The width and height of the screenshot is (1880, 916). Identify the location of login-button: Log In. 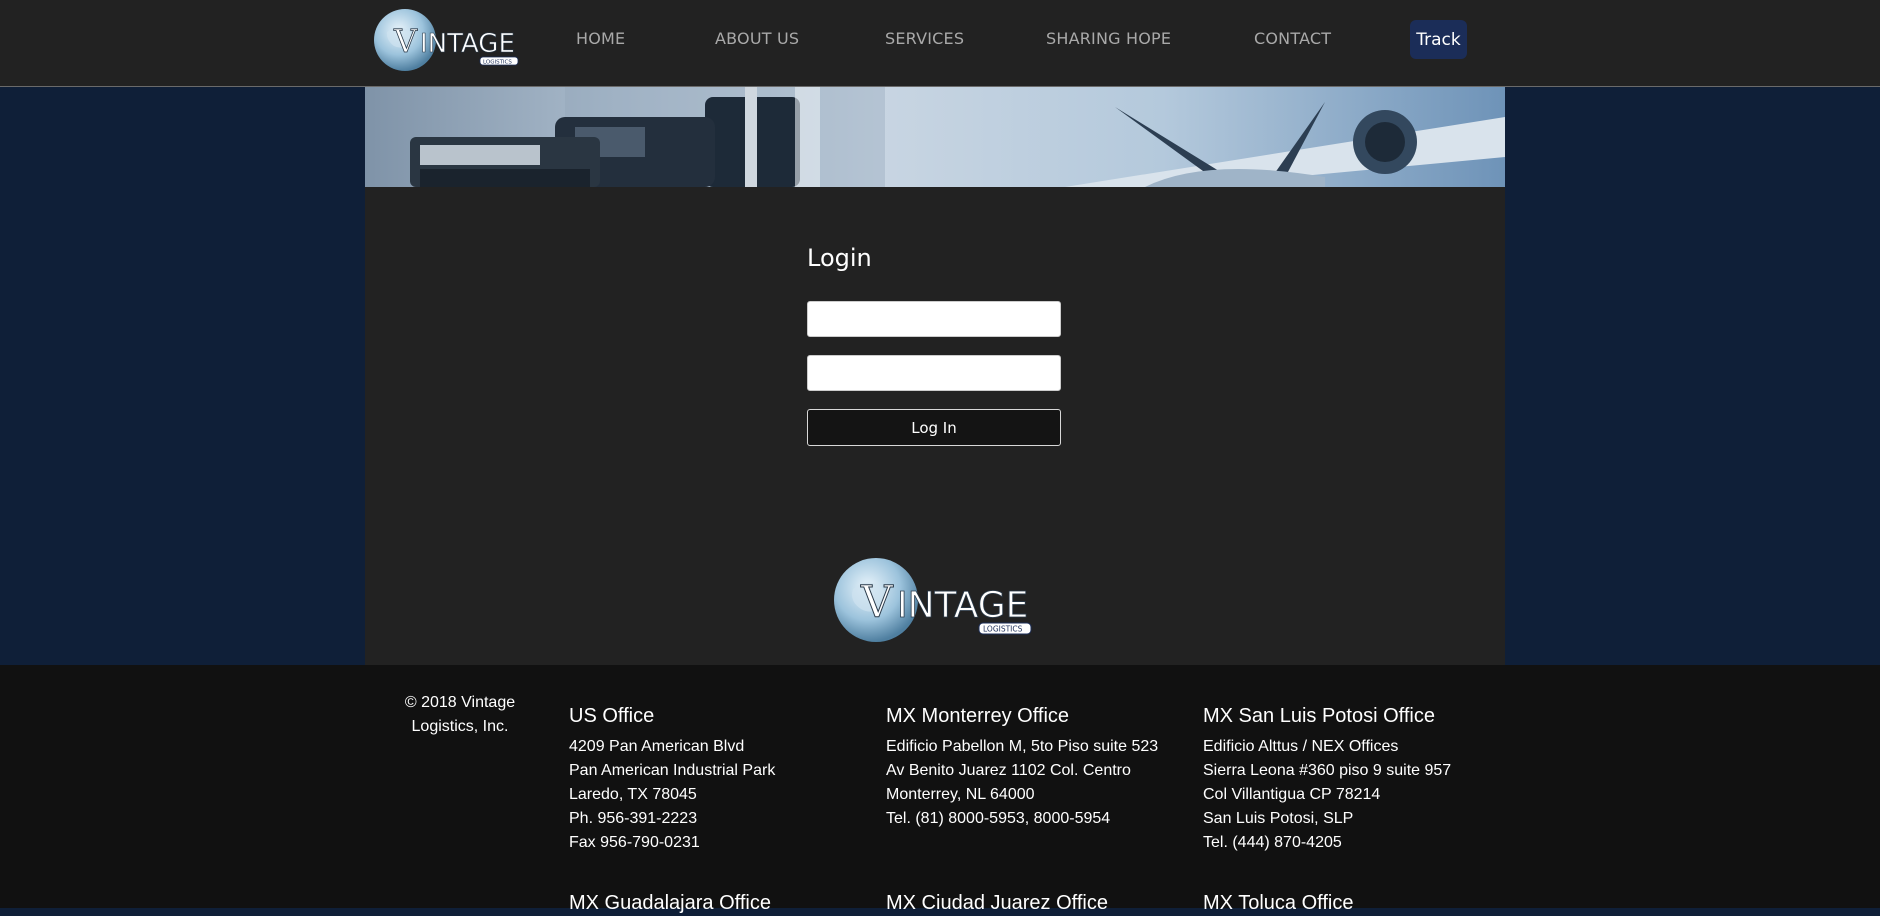
(934, 427).